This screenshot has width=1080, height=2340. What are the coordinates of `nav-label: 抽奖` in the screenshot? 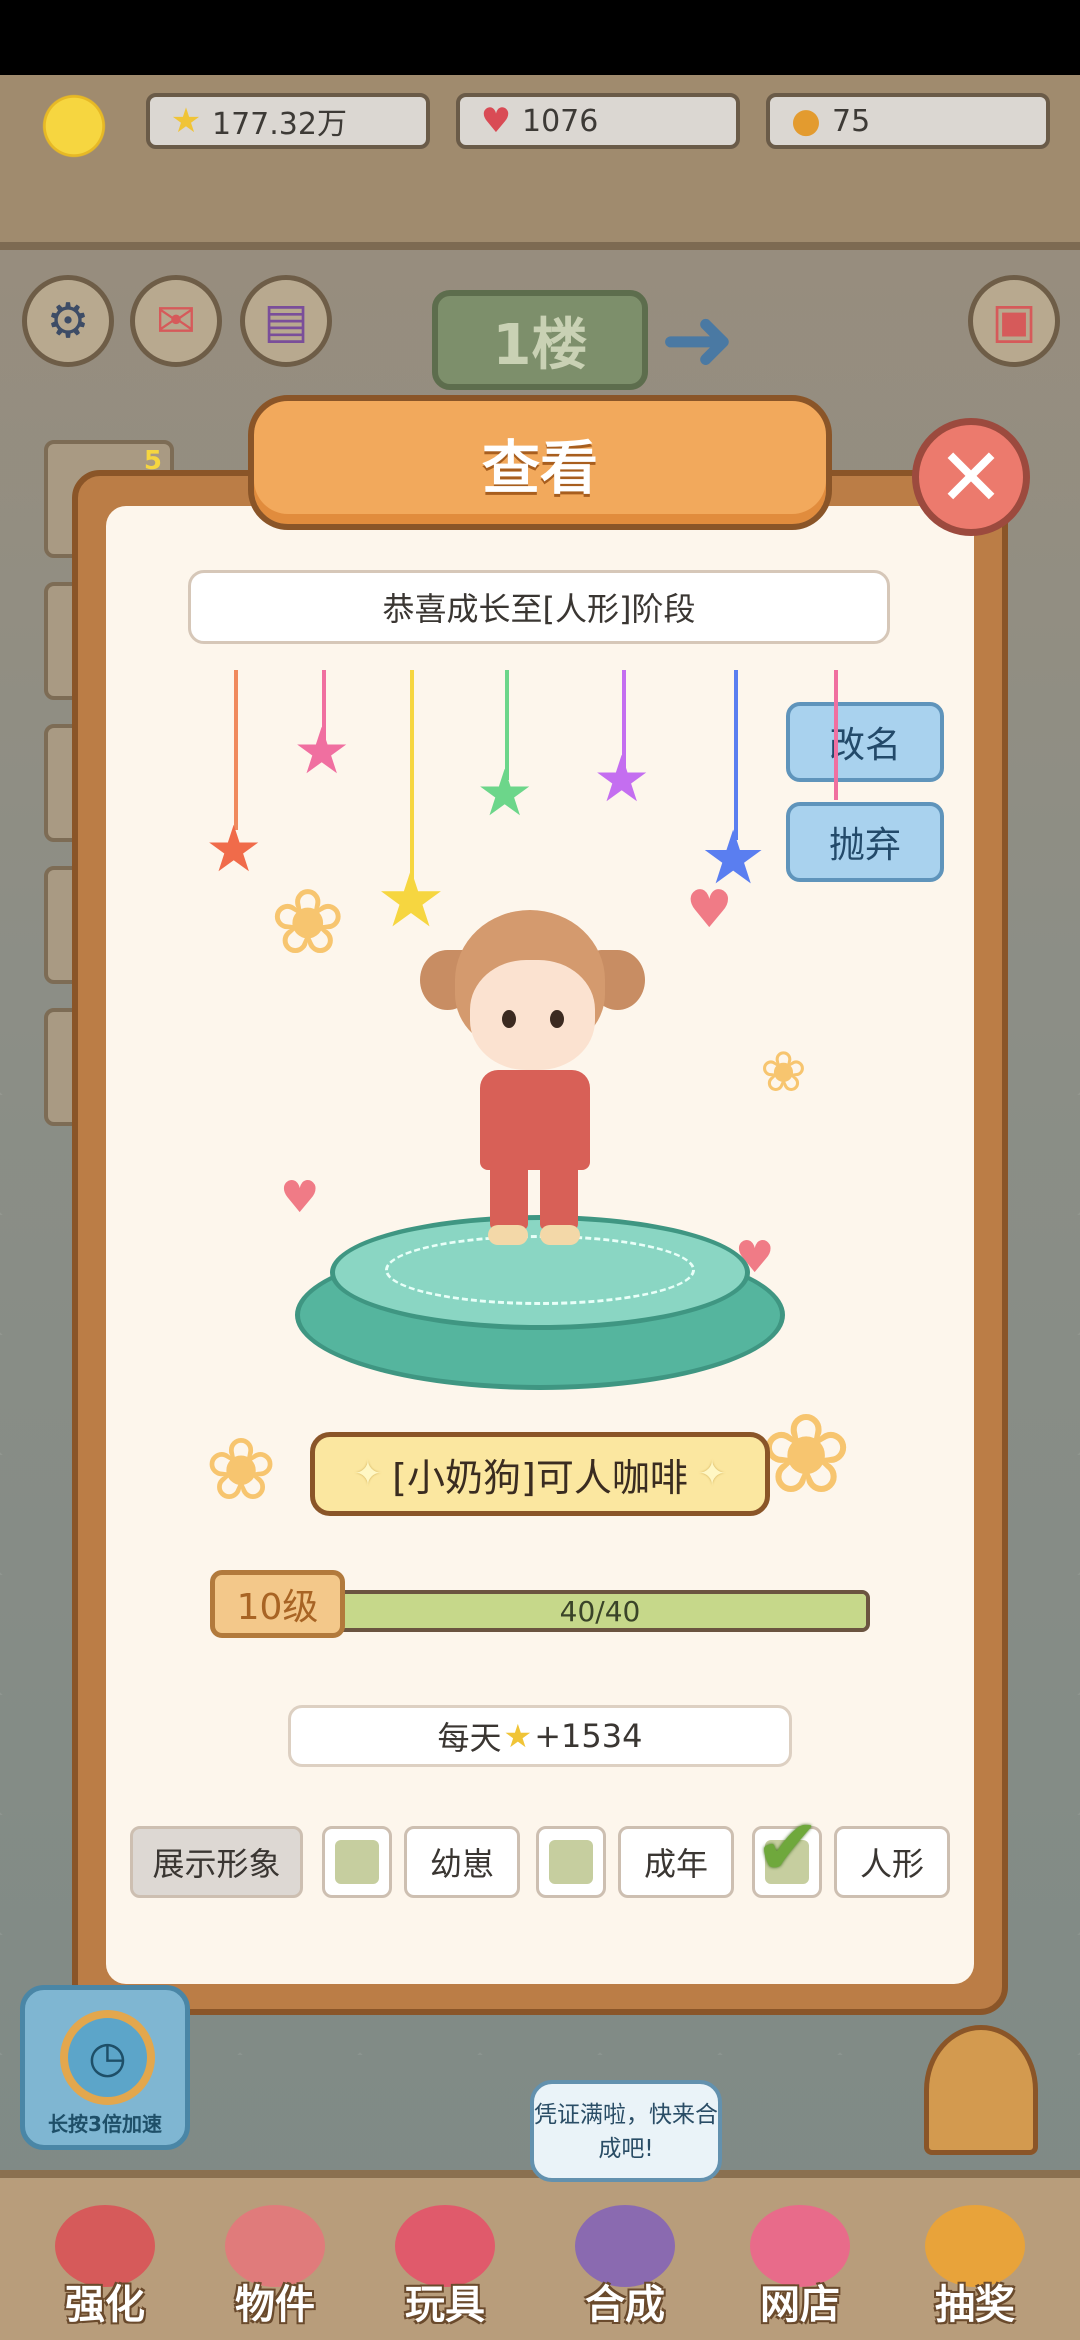 It's located at (975, 2305).